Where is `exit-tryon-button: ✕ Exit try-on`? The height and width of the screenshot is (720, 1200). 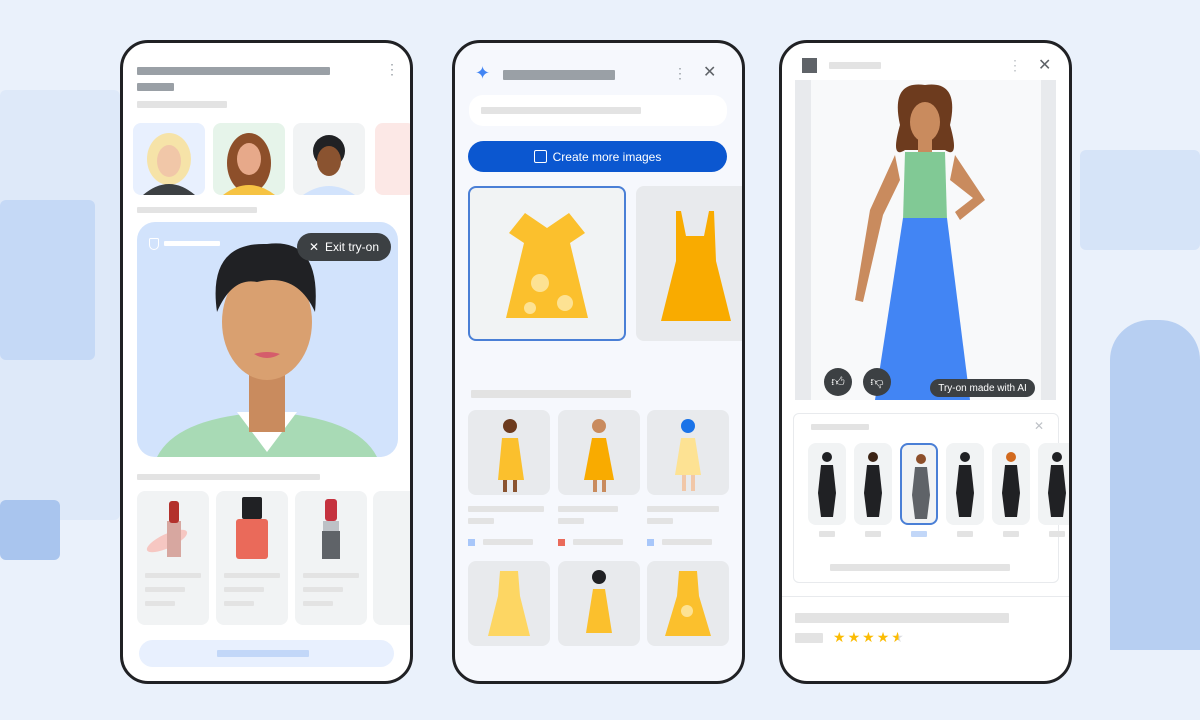 exit-tryon-button: ✕ Exit try-on is located at coordinates (344, 247).